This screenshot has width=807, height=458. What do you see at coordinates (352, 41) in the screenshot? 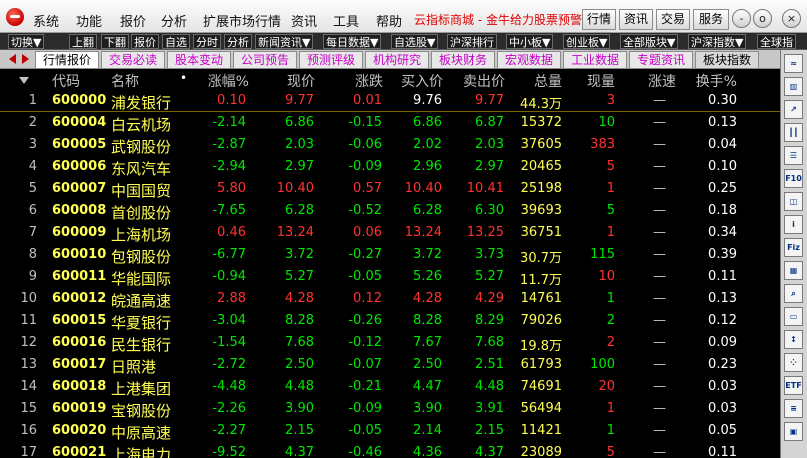
I see `toolbar-daily-data: 每日数据▼` at bounding box center [352, 41].